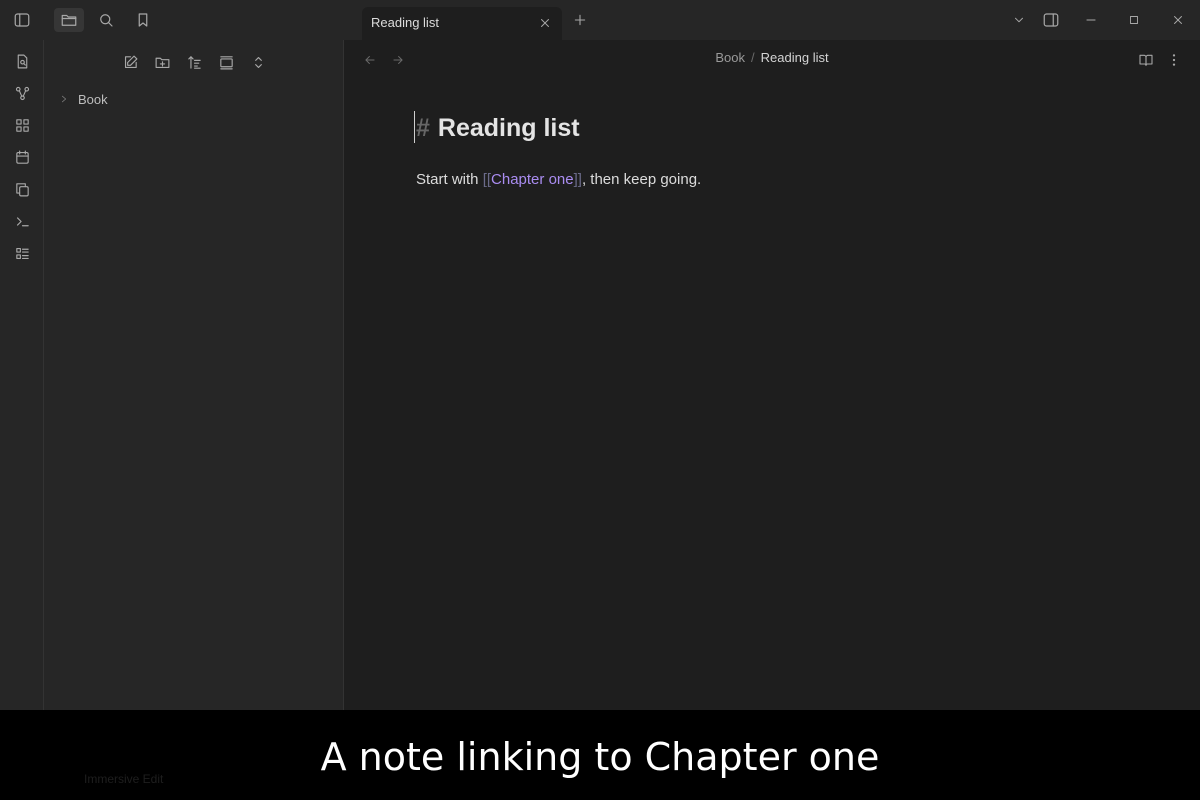 The image size is (1200, 800). Describe the element at coordinates (423, 128) in the screenshot. I see `heading-marker: #` at that location.